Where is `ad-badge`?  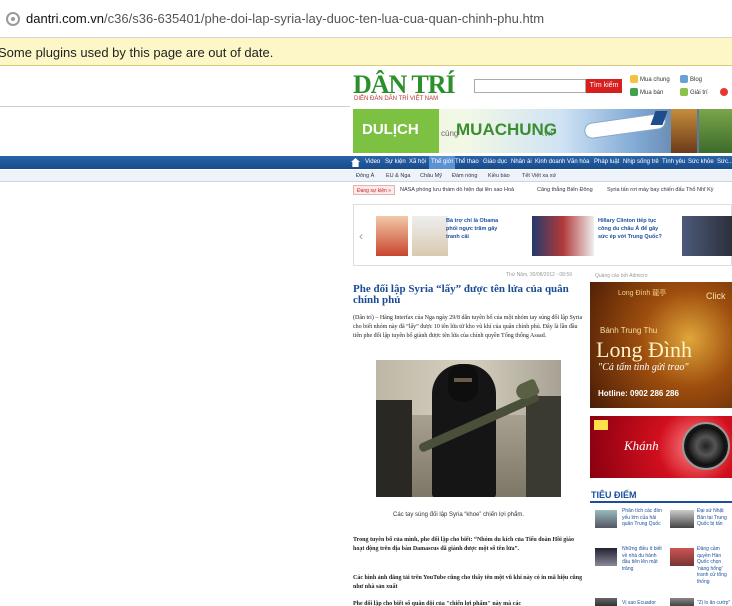 ad-badge is located at coordinates (601, 425).